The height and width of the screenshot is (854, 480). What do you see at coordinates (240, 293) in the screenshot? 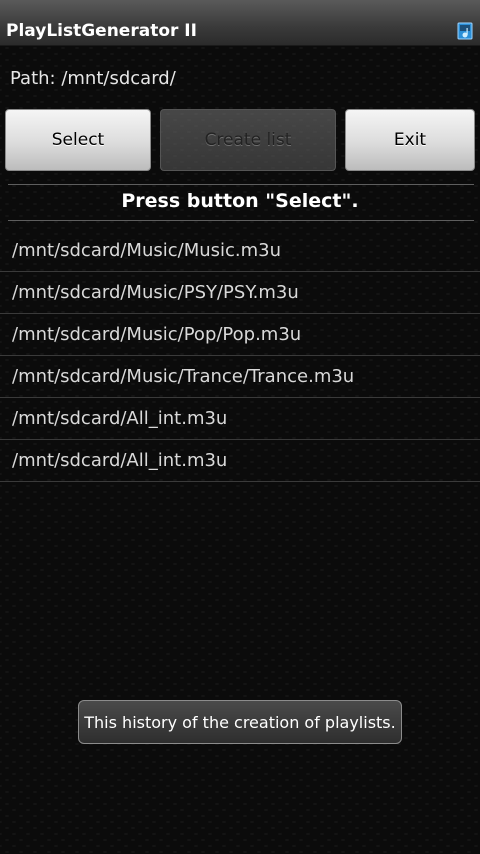
I see `list-item: /mnt/sdcard/Music/PSY/PSY.m3u` at bounding box center [240, 293].